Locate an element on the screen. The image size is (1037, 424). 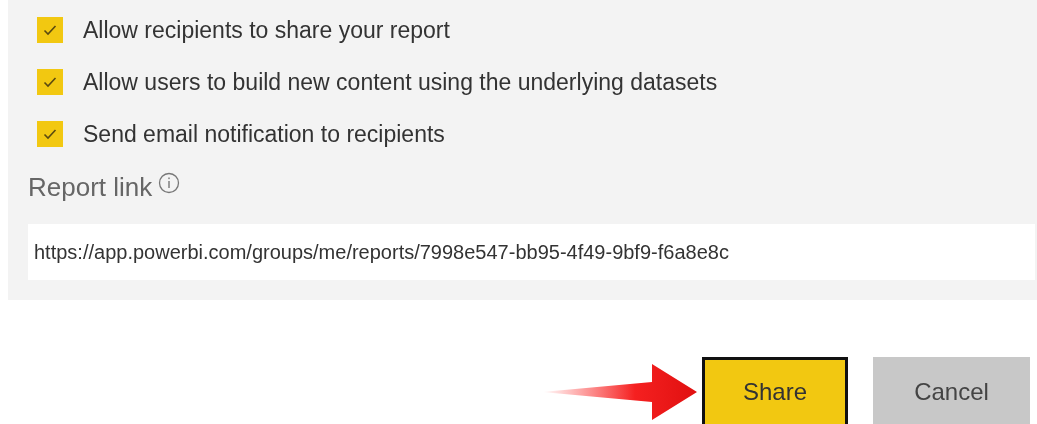
report-link-field: https://app.powerbi.com/groups/me/reports/7998e547-bb95-4f49-9bf9-f6a8e8c is located at coordinates (531, 252).